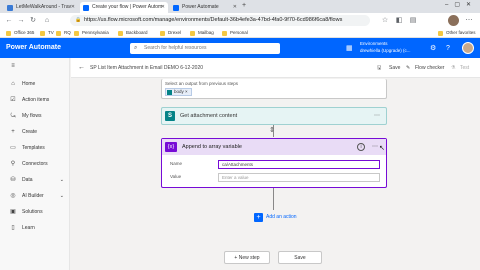  I want to click on sidebar-item-connectors: ⚲ Connectors, so click(35, 164).